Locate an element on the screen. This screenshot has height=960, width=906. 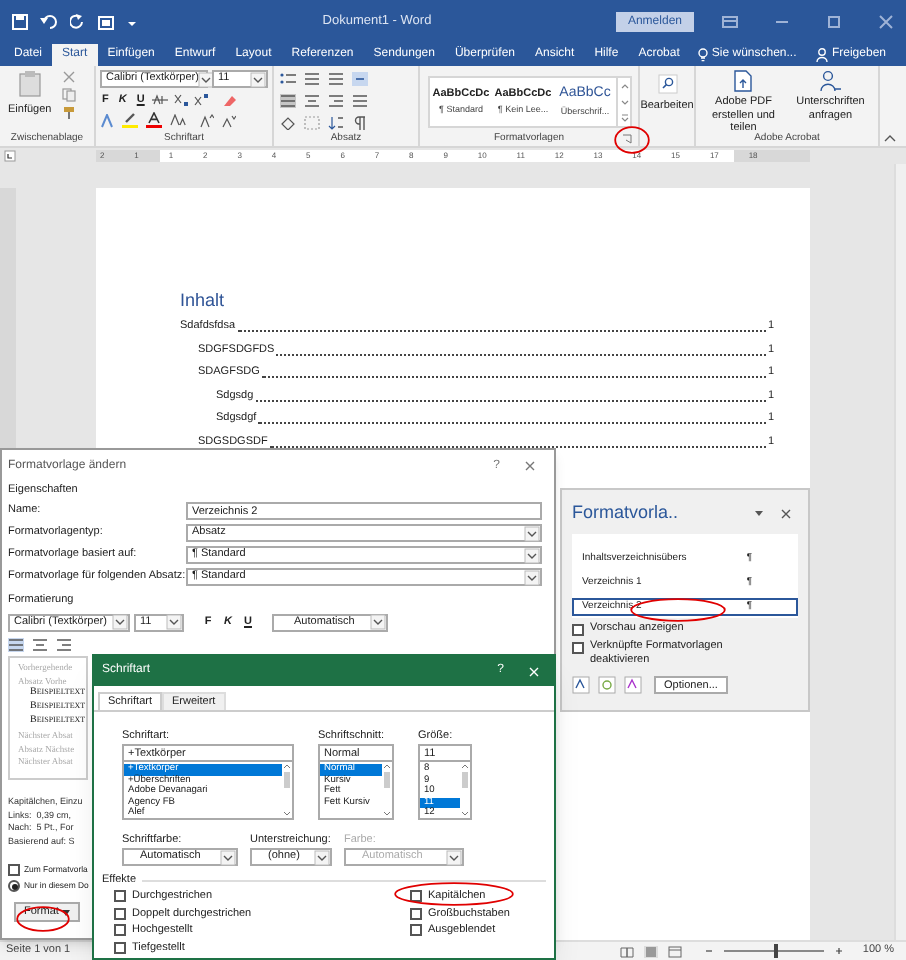
maximize-icon is located at coordinates (834, 22).